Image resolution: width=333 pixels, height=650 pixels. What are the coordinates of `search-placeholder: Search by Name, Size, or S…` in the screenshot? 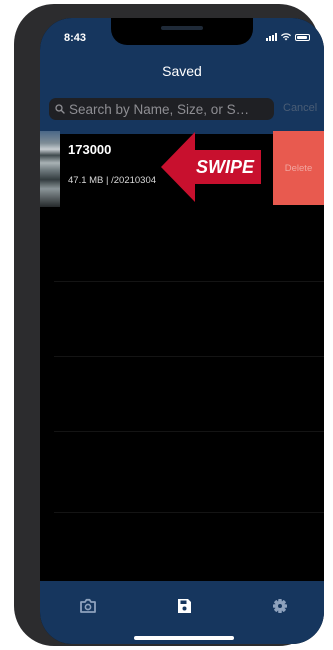 It's located at (159, 109).